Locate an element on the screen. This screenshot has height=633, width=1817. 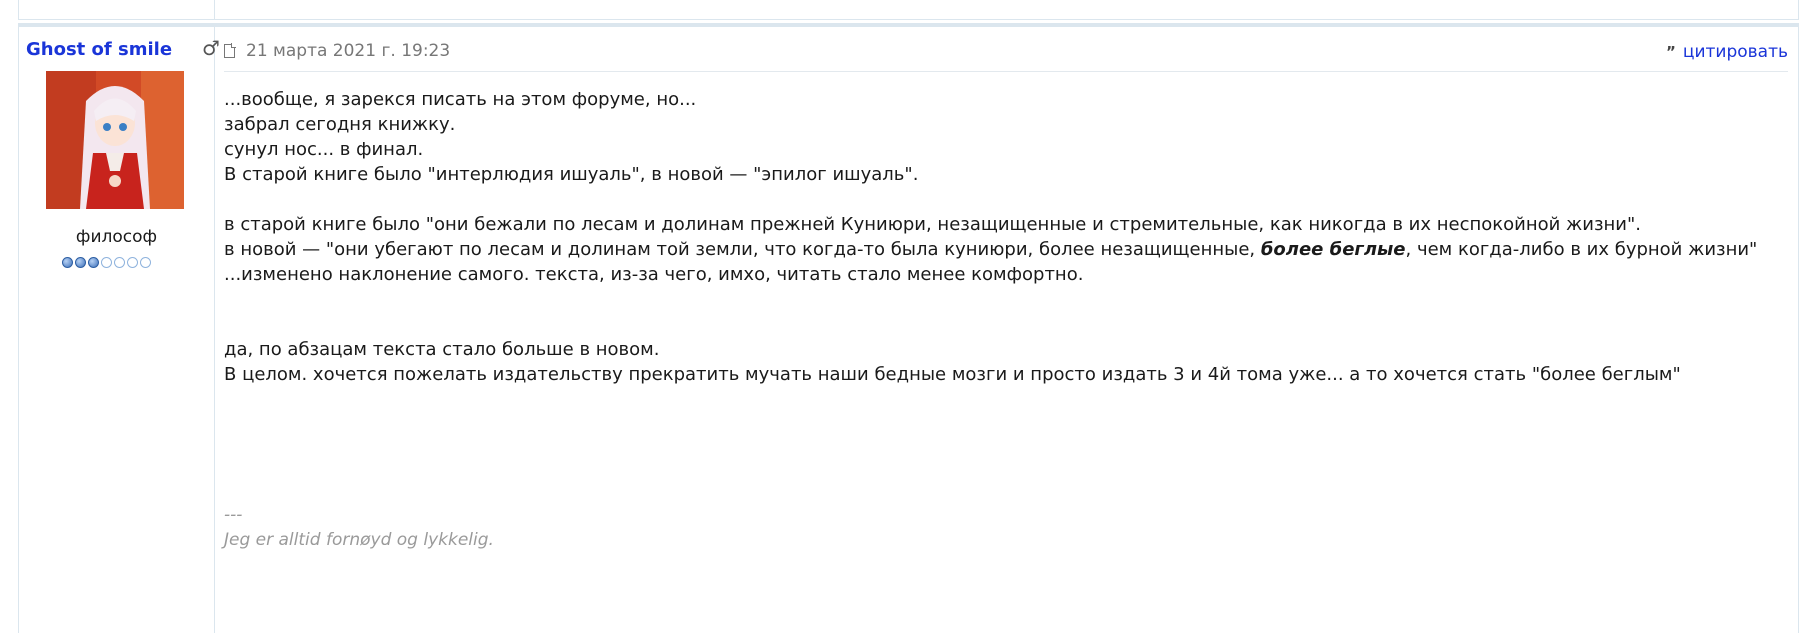
post-text-fragment: , чем когда-либо в их бурной жизни" is located at coordinates (1581, 249).